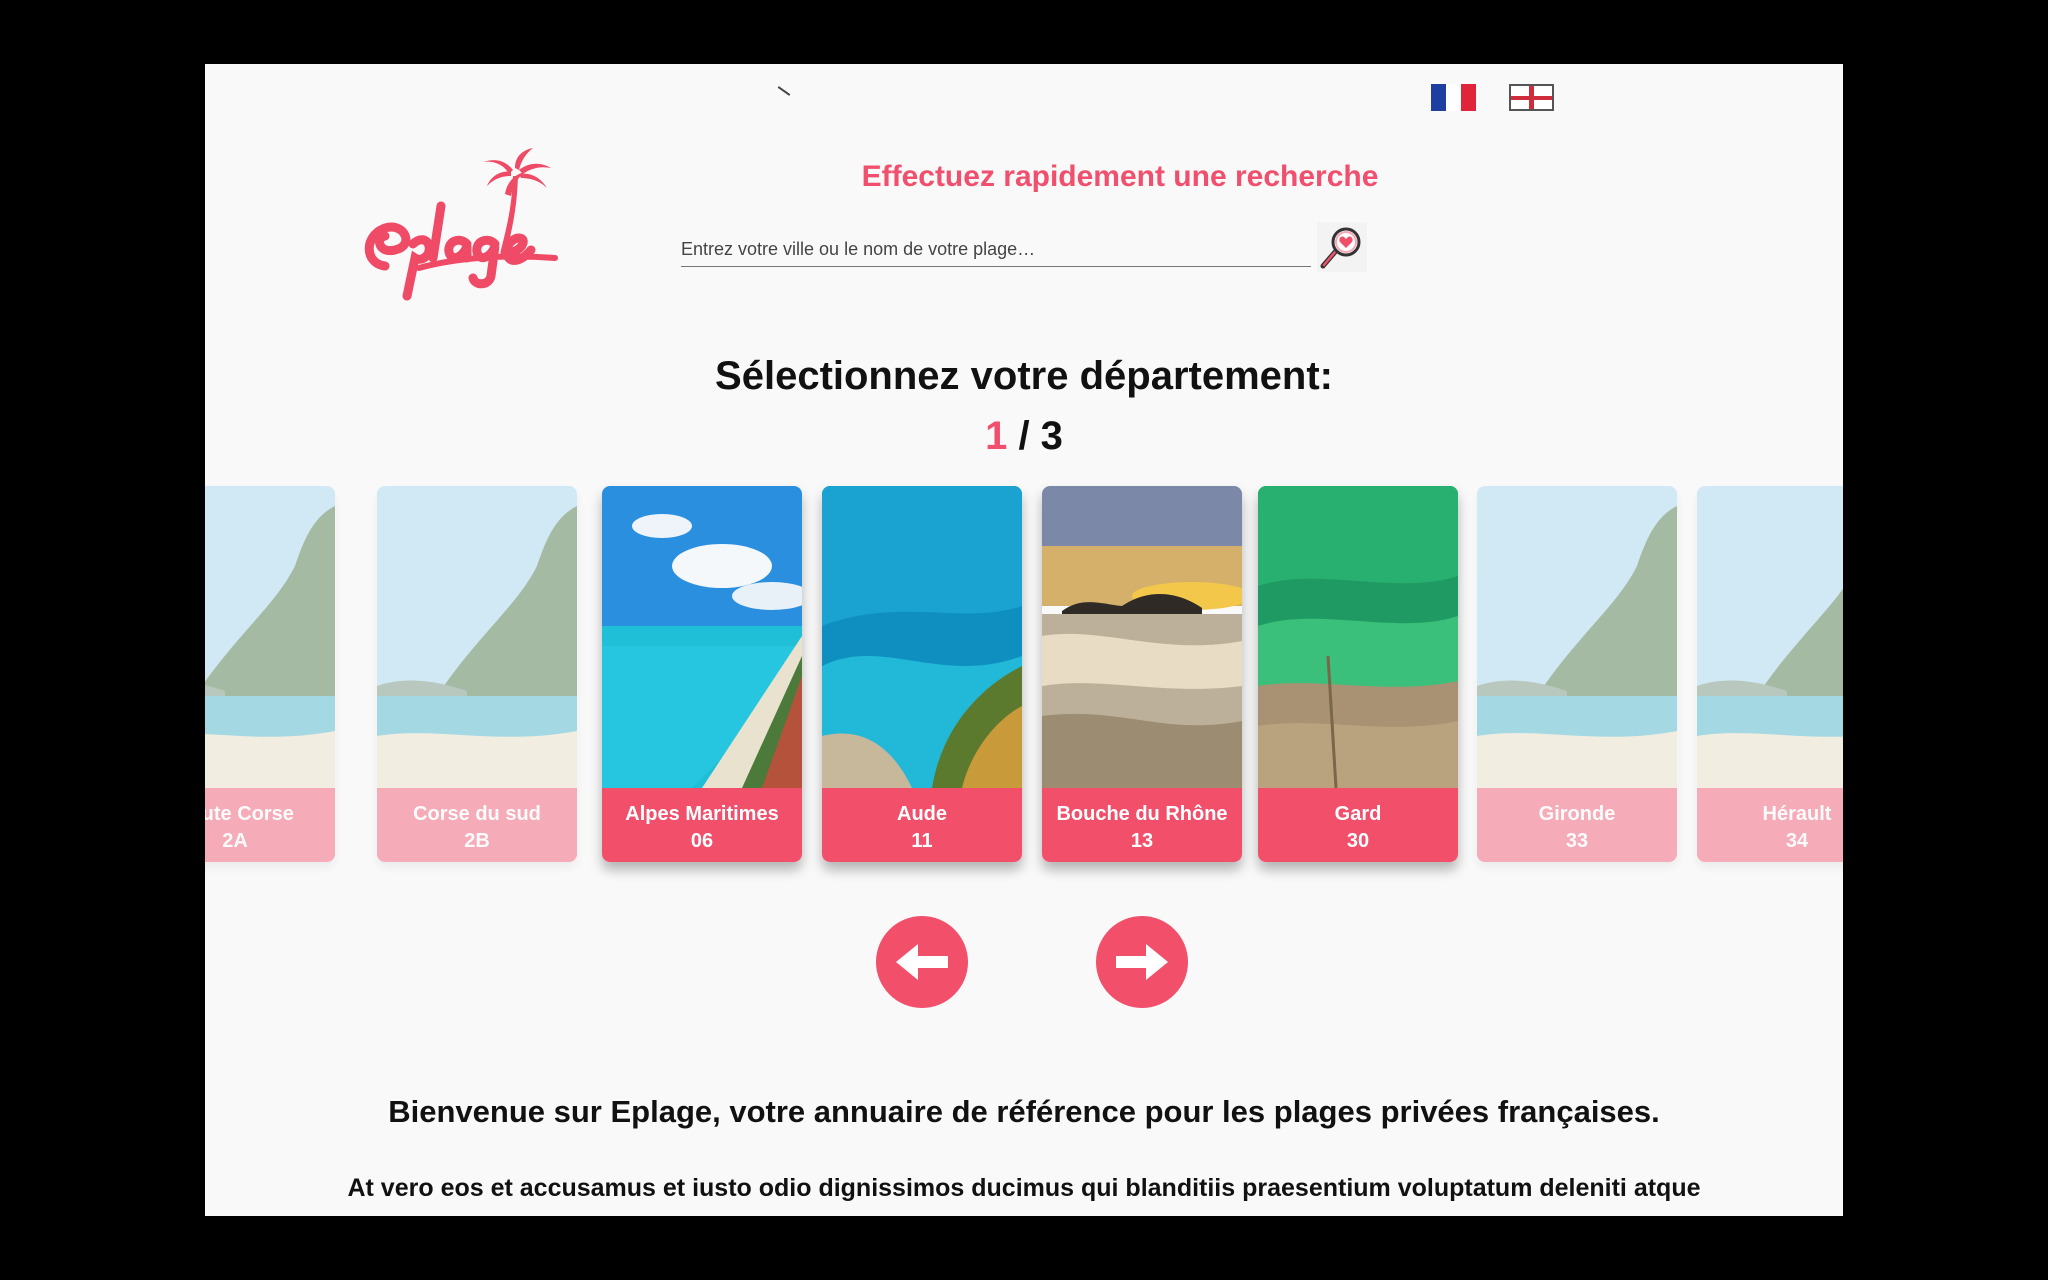  What do you see at coordinates (1142, 814) in the screenshot?
I see `department-name: Bouche du Rhône` at bounding box center [1142, 814].